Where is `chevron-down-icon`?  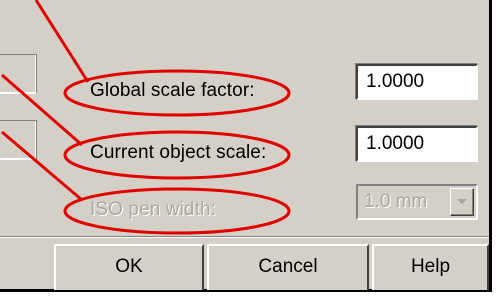
chevron-down-icon is located at coordinates (462, 201).